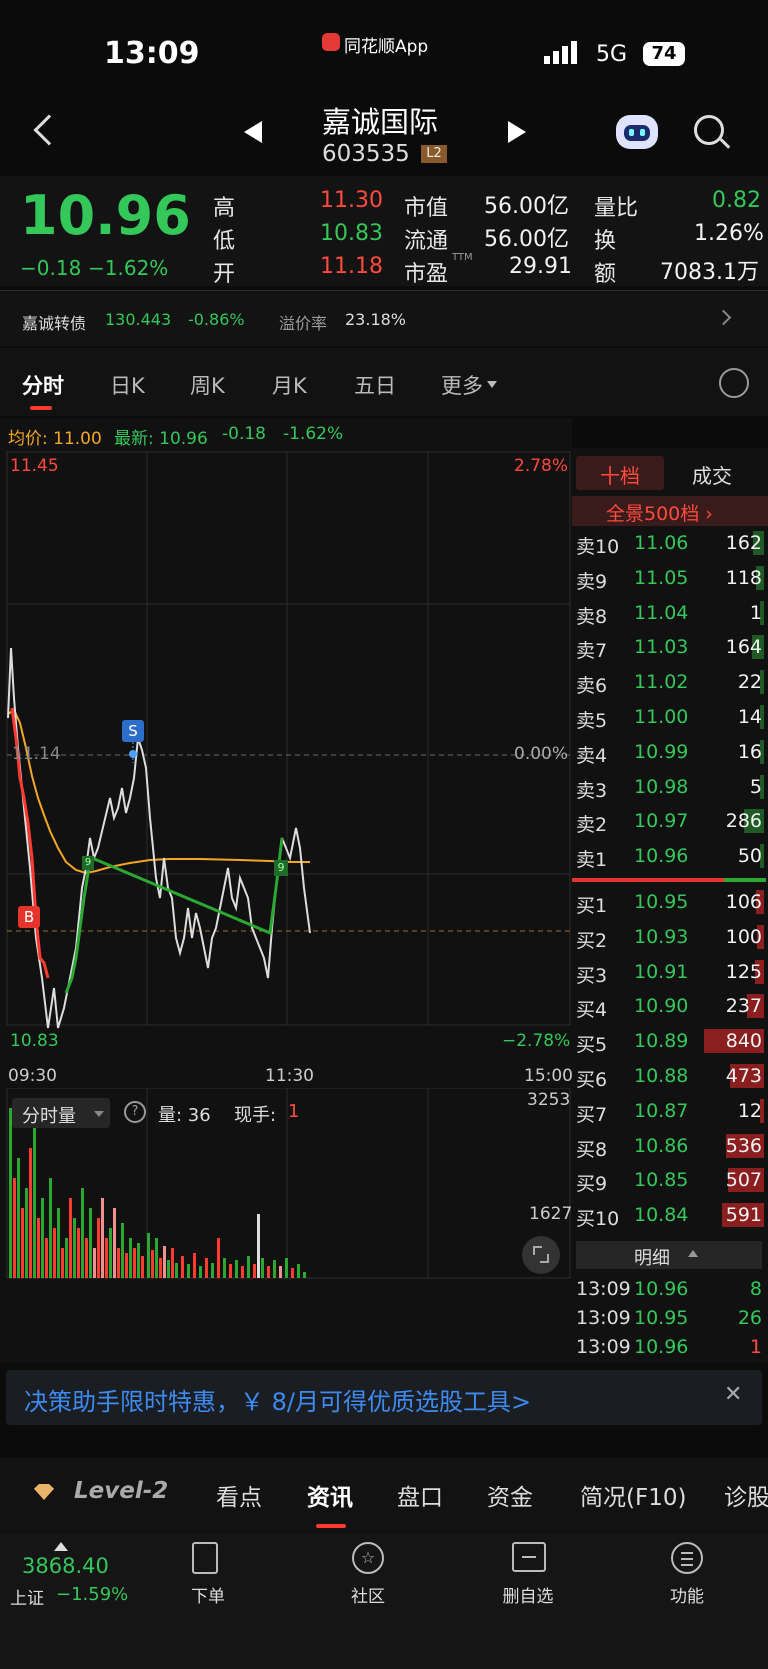  Describe the element at coordinates (709, 272) in the screenshot. I see `amount-value: 7083.1万` at that location.